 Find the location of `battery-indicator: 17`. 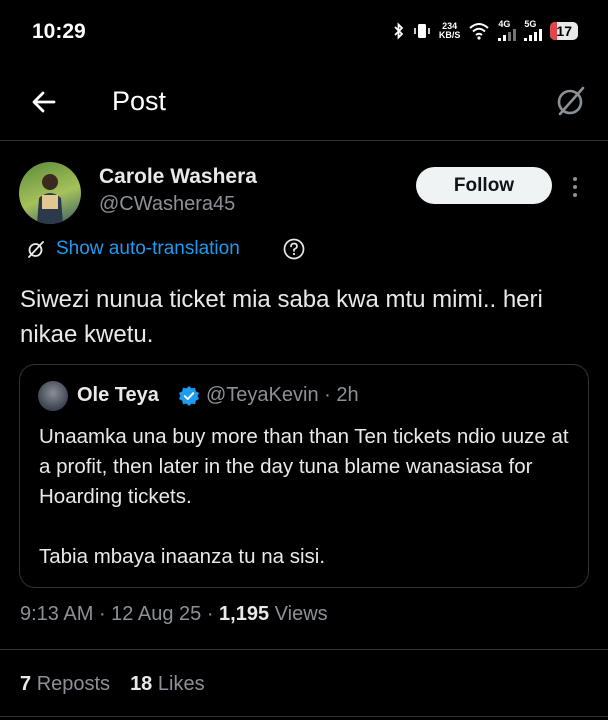

battery-indicator: 17 is located at coordinates (564, 30).